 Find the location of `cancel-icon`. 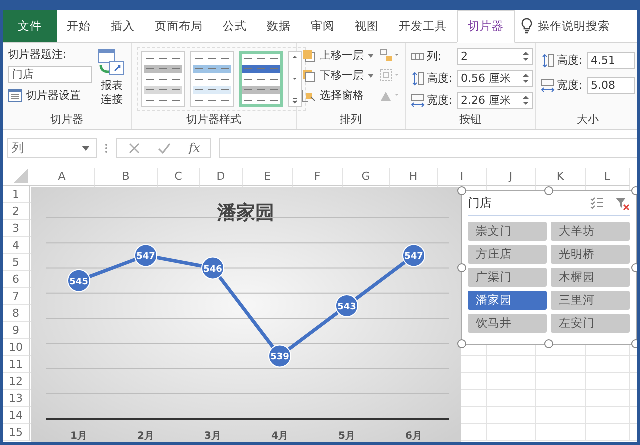

cancel-icon is located at coordinates (134, 148).